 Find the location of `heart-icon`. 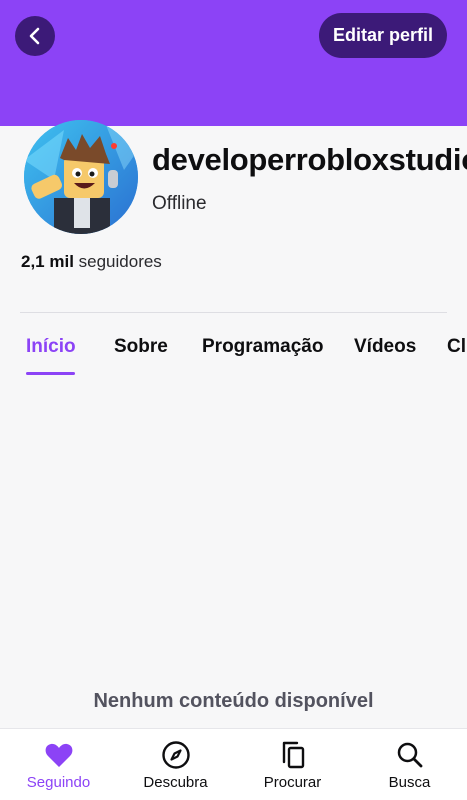

heart-icon is located at coordinates (59, 755).